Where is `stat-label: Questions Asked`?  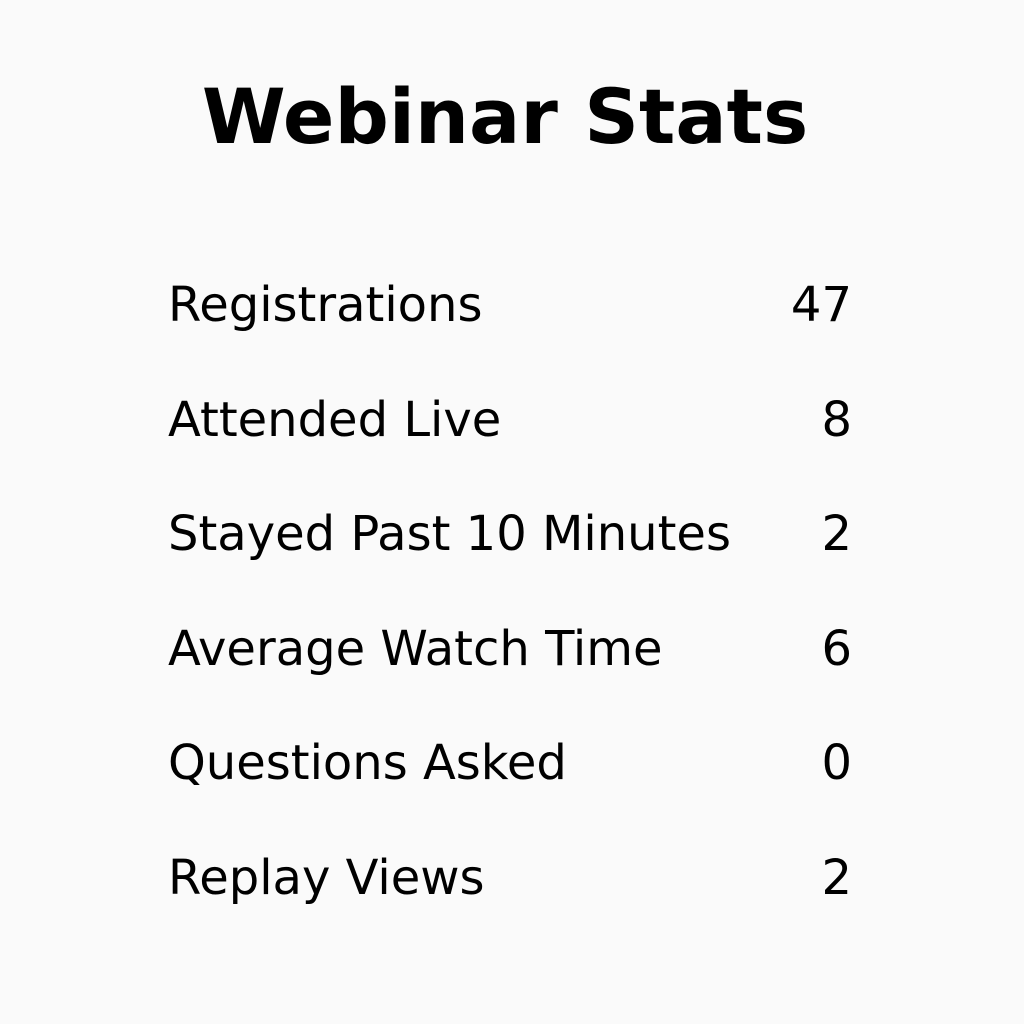
stat-label: Questions Asked is located at coordinates (367, 763).